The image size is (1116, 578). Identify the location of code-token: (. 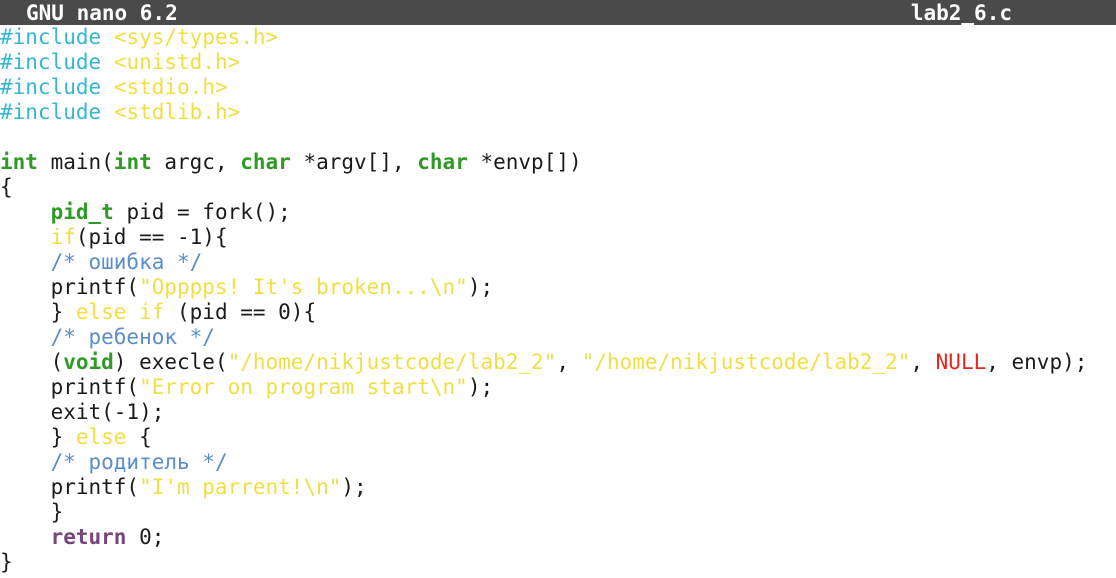
(32, 362).